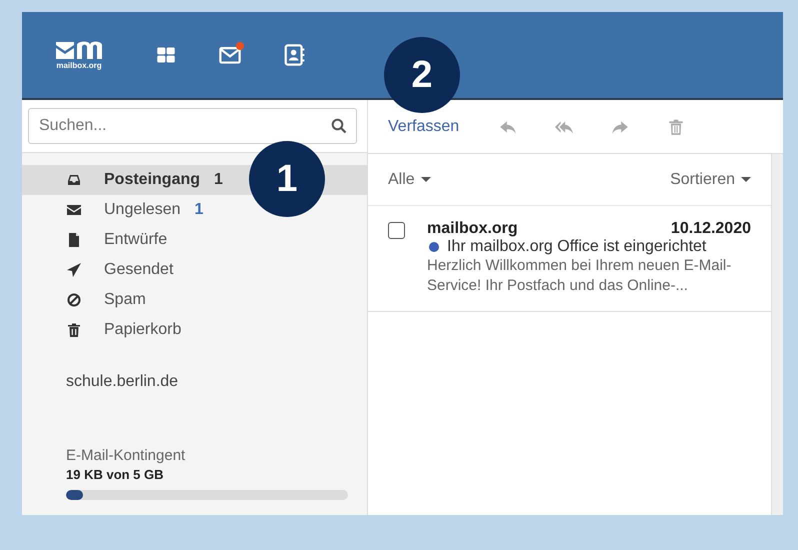 The width and height of the screenshot is (798, 550). I want to click on checkbox, so click(396, 230).